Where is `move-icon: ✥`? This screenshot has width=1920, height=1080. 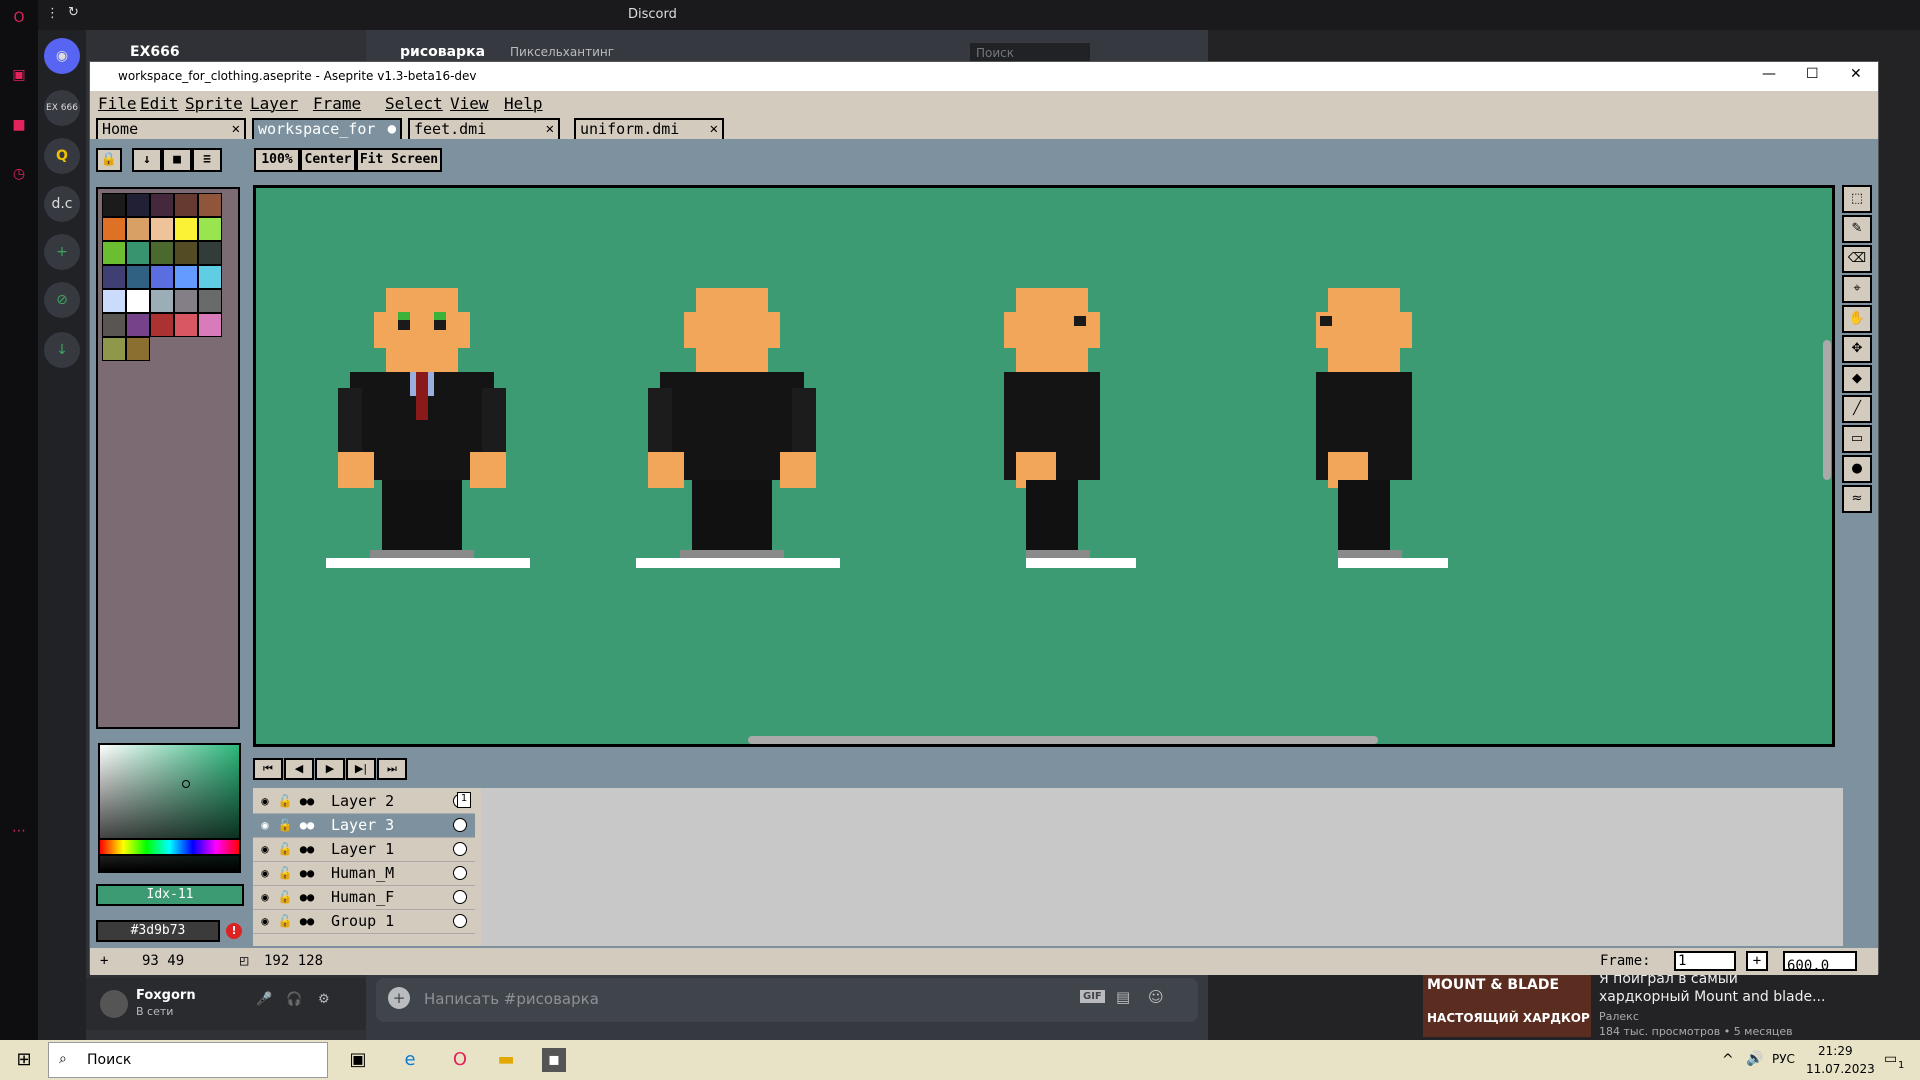 move-icon: ✥ is located at coordinates (1857, 349).